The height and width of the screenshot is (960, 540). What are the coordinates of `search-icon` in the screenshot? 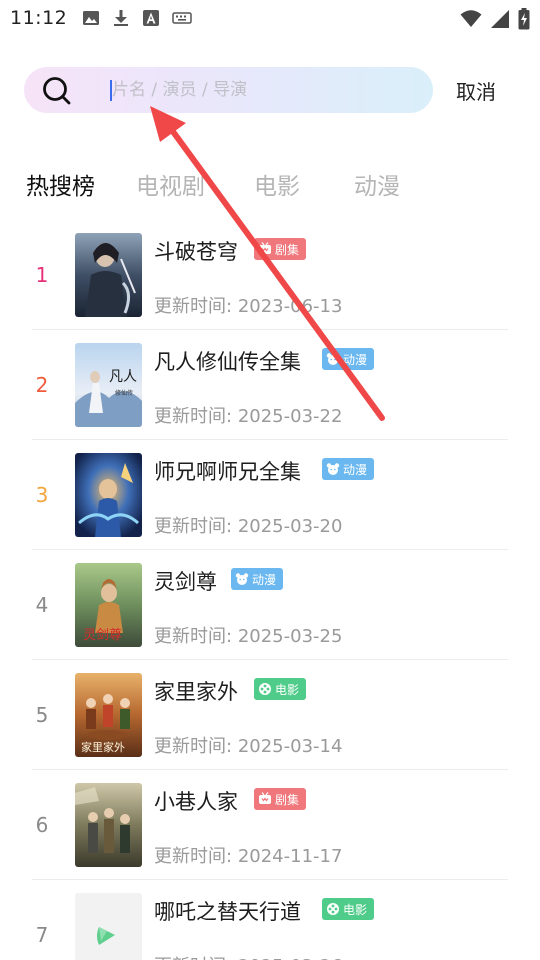 It's located at (57, 91).